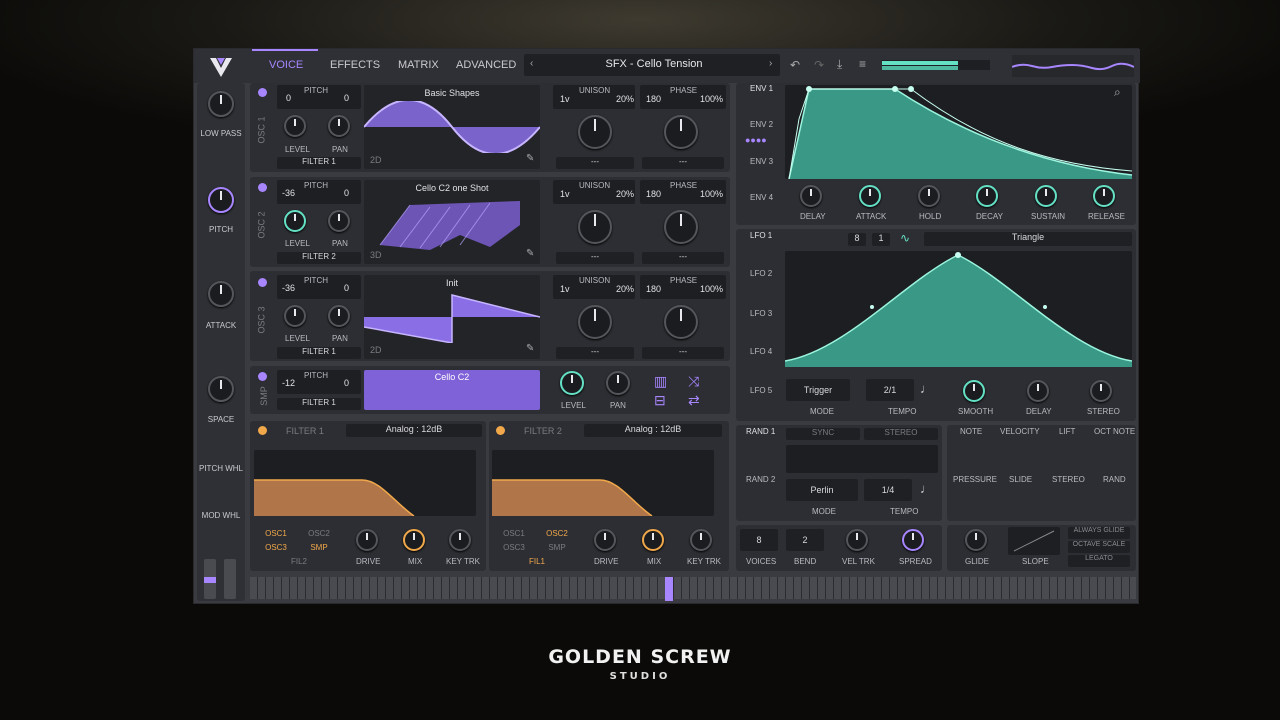  Describe the element at coordinates (221, 419) in the screenshot. I see `macro-label-4: SPACE` at that location.